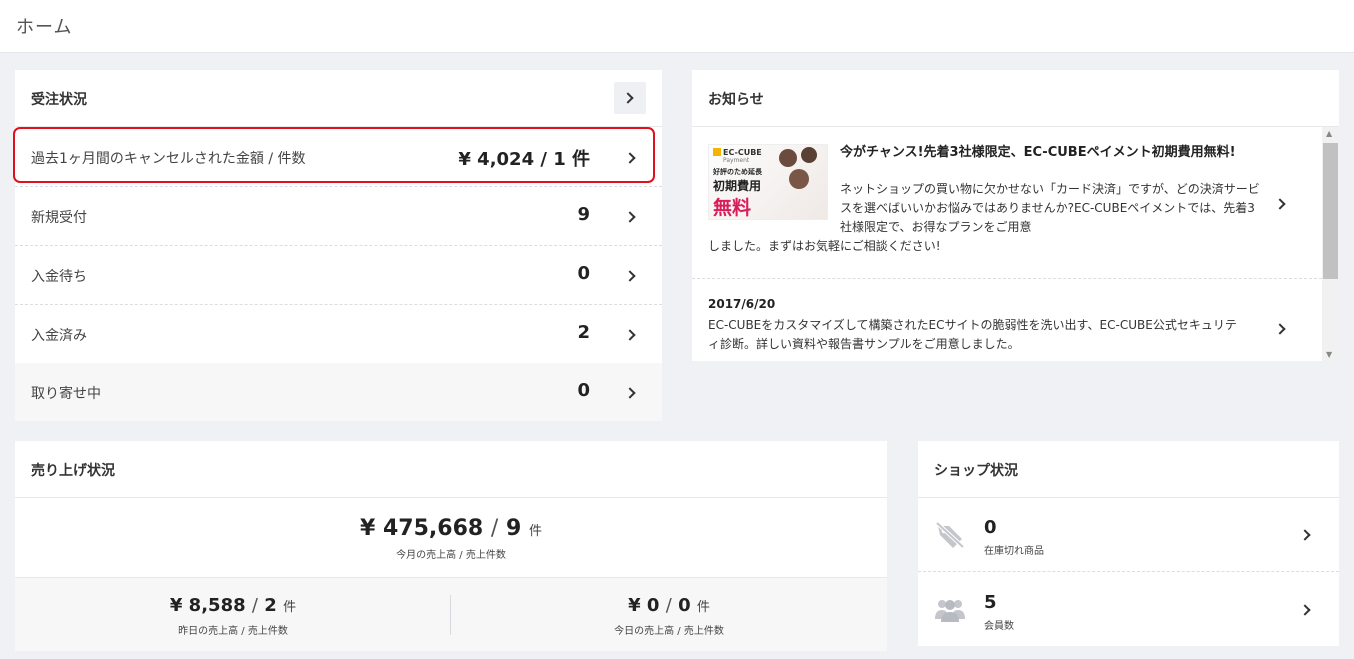  Describe the element at coordinates (338, 157) in the screenshot. I see `order-row-cancelled: 過去1ヶ月間のキャンセルされた金額 / 件数 ¥ 4,024 / 1 件` at that location.